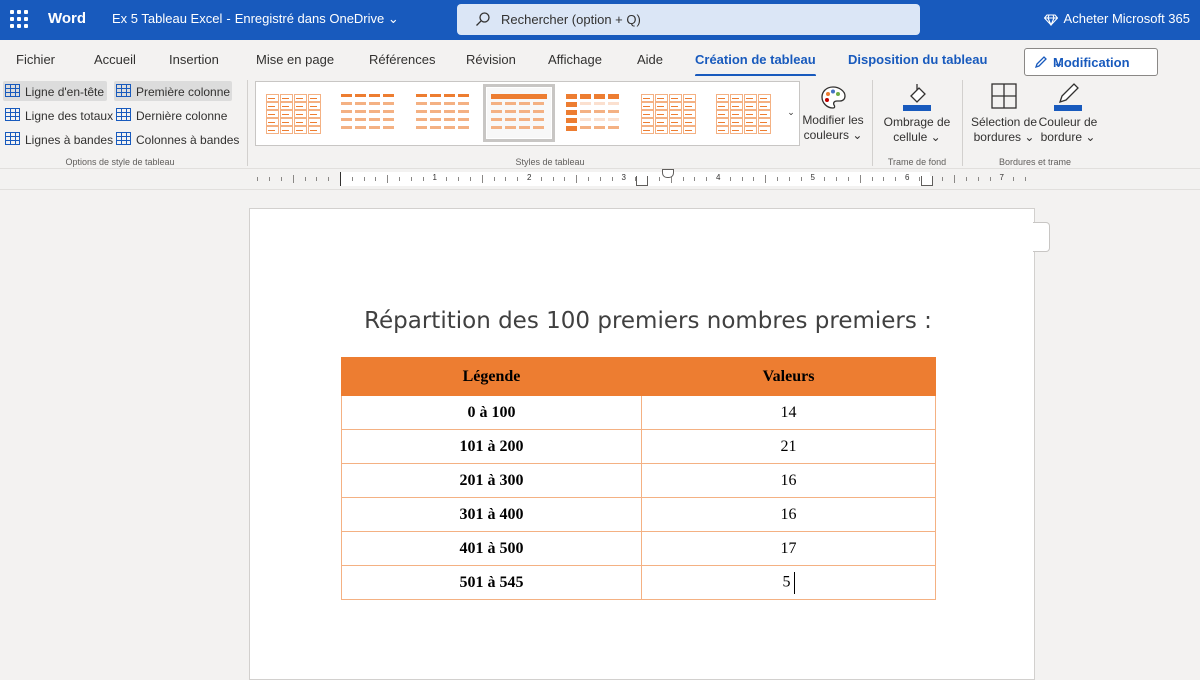 The height and width of the screenshot is (680, 1200). Describe the element at coordinates (917, 59) in the screenshot. I see `tab-disposition-du-tableau: Disposition du tableau` at that location.